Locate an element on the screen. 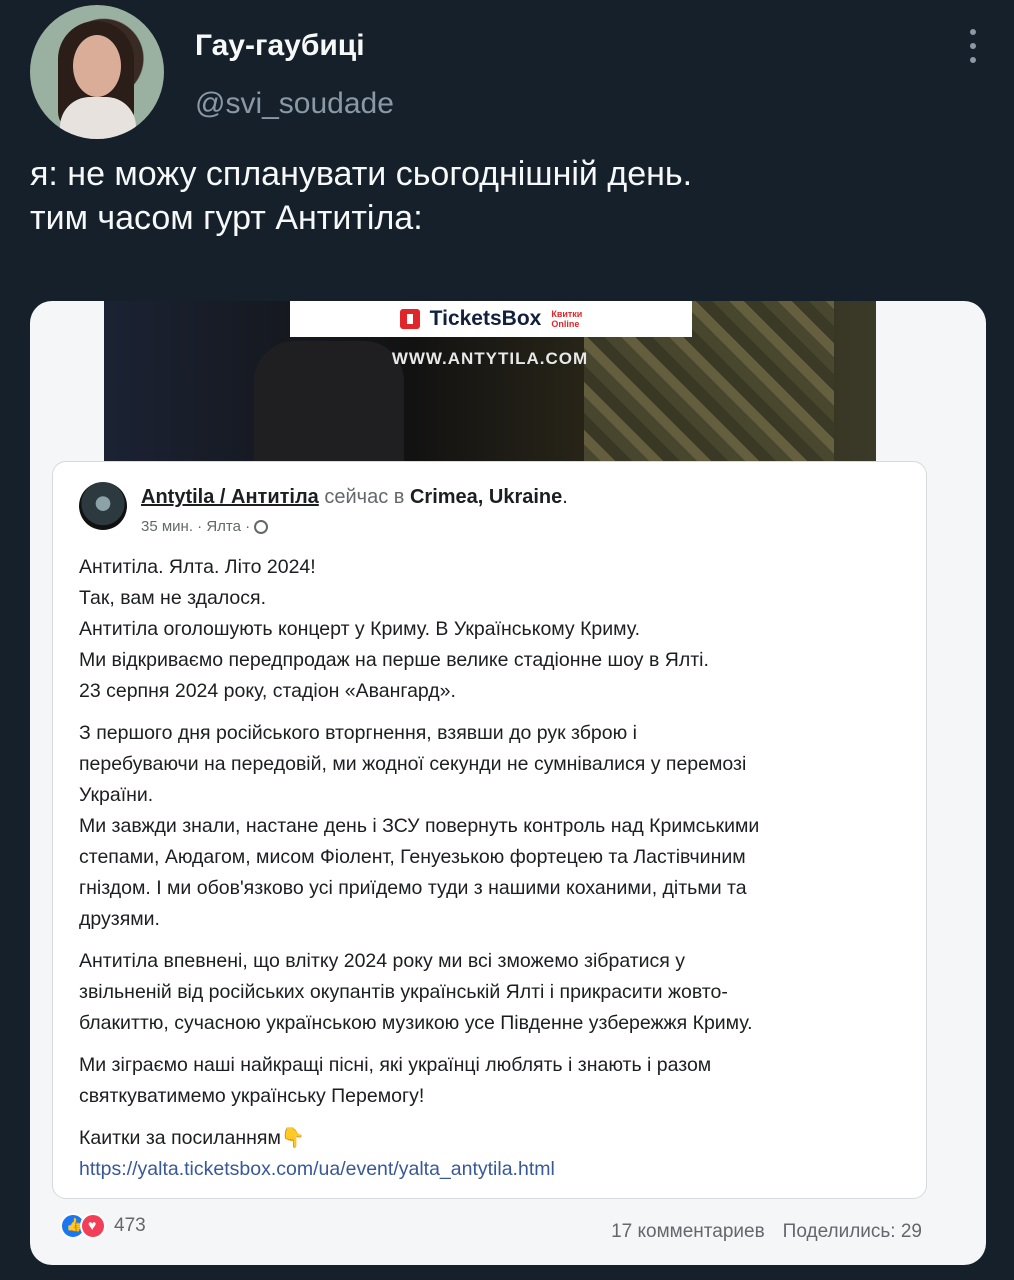 Image resolution: width=1014 pixels, height=1280 pixels. ticketsbox-name: TicketsBox is located at coordinates (485, 318).